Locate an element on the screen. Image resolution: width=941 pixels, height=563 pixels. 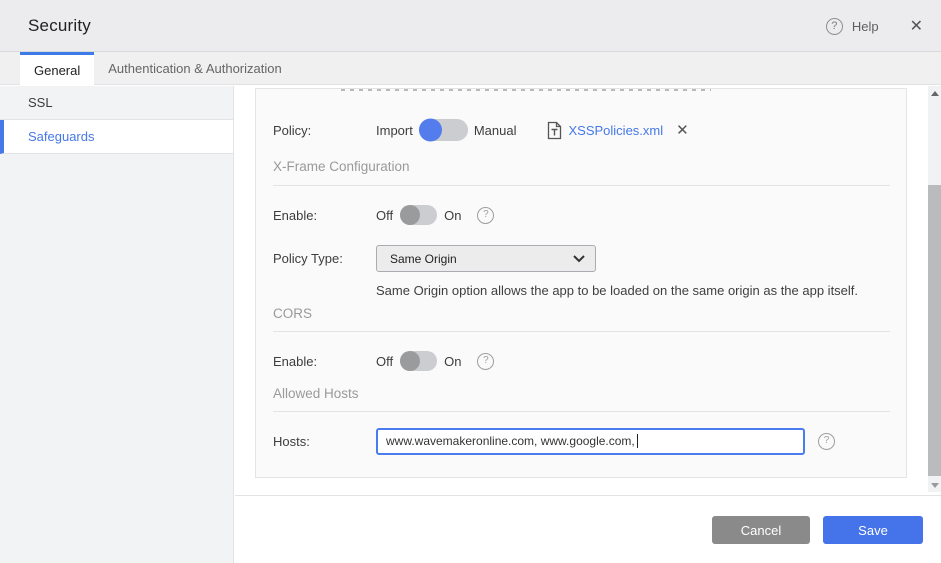
policy-toggle-knob is located at coordinates (430, 130).